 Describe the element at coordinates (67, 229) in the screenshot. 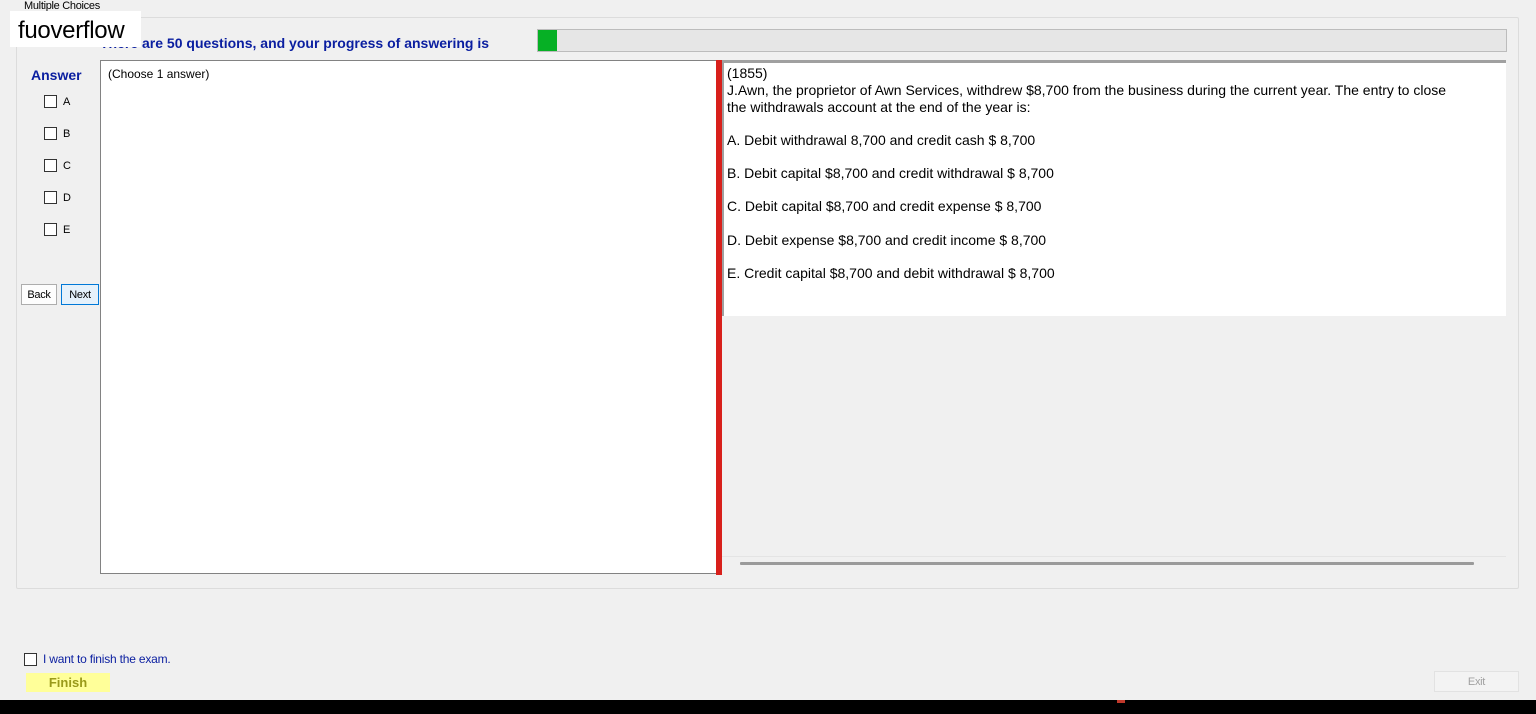

I see `option-label: E` at that location.